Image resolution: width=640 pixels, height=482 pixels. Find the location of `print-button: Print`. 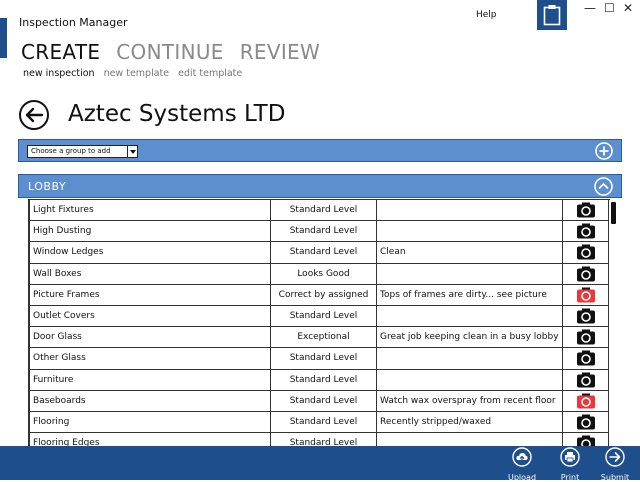

print-button: Print is located at coordinates (570, 464).